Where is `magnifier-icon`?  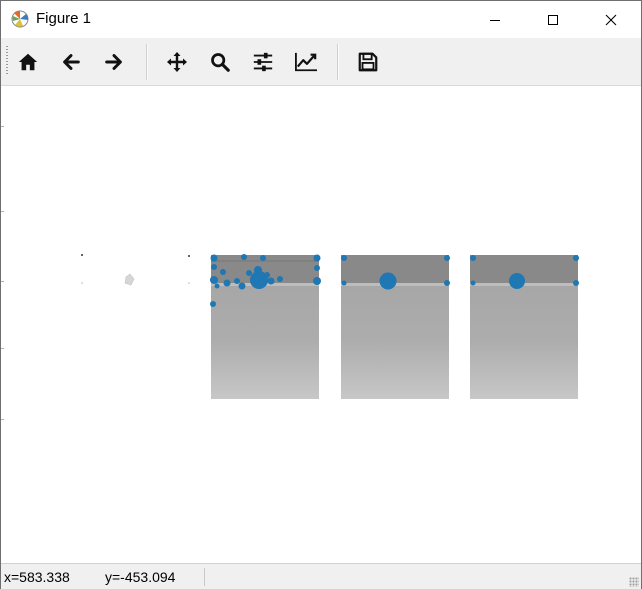 magnifier-icon is located at coordinates (220, 62).